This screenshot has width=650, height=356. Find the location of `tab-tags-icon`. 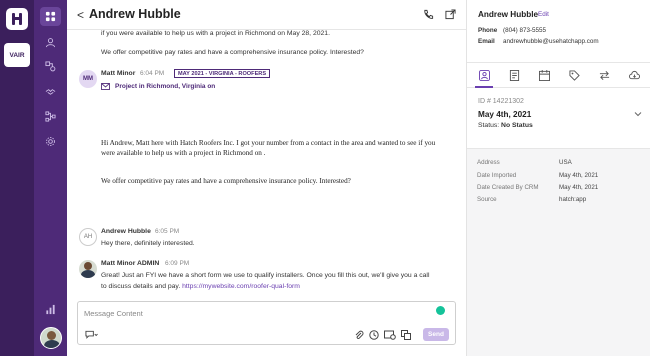

tab-tags-icon is located at coordinates (574, 75).